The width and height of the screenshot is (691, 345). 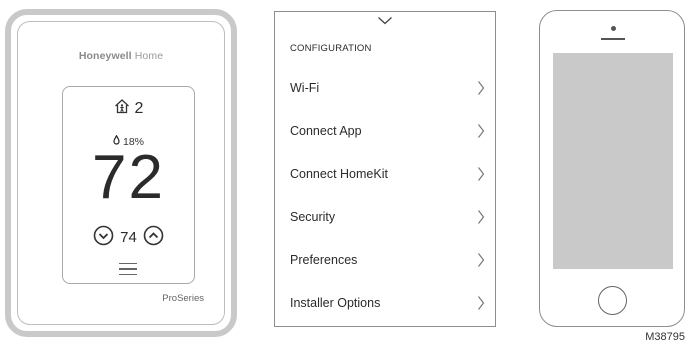 I want to click on menu-item-wifi: Wi-Fi, so click(x=388, y=87).